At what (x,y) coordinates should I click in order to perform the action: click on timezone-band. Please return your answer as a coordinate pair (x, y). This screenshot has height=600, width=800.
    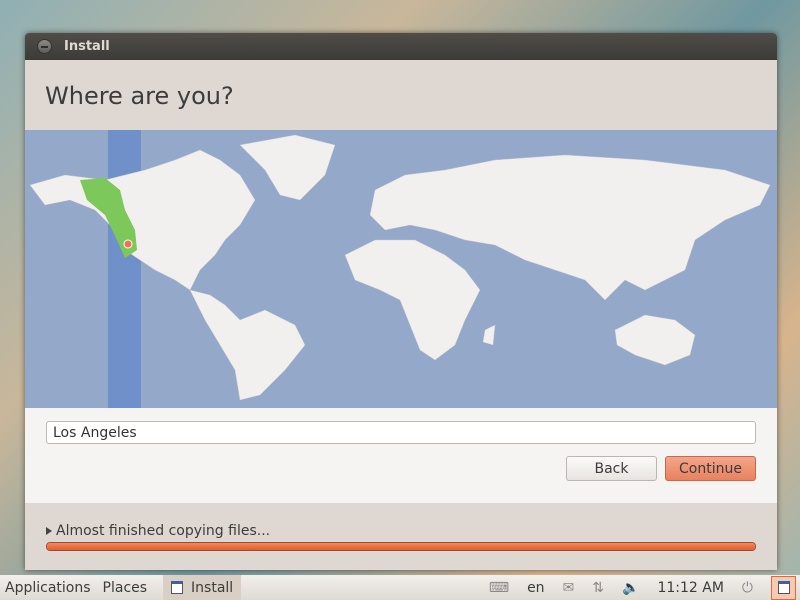
    Looking at the image, I should click on (124, 269).